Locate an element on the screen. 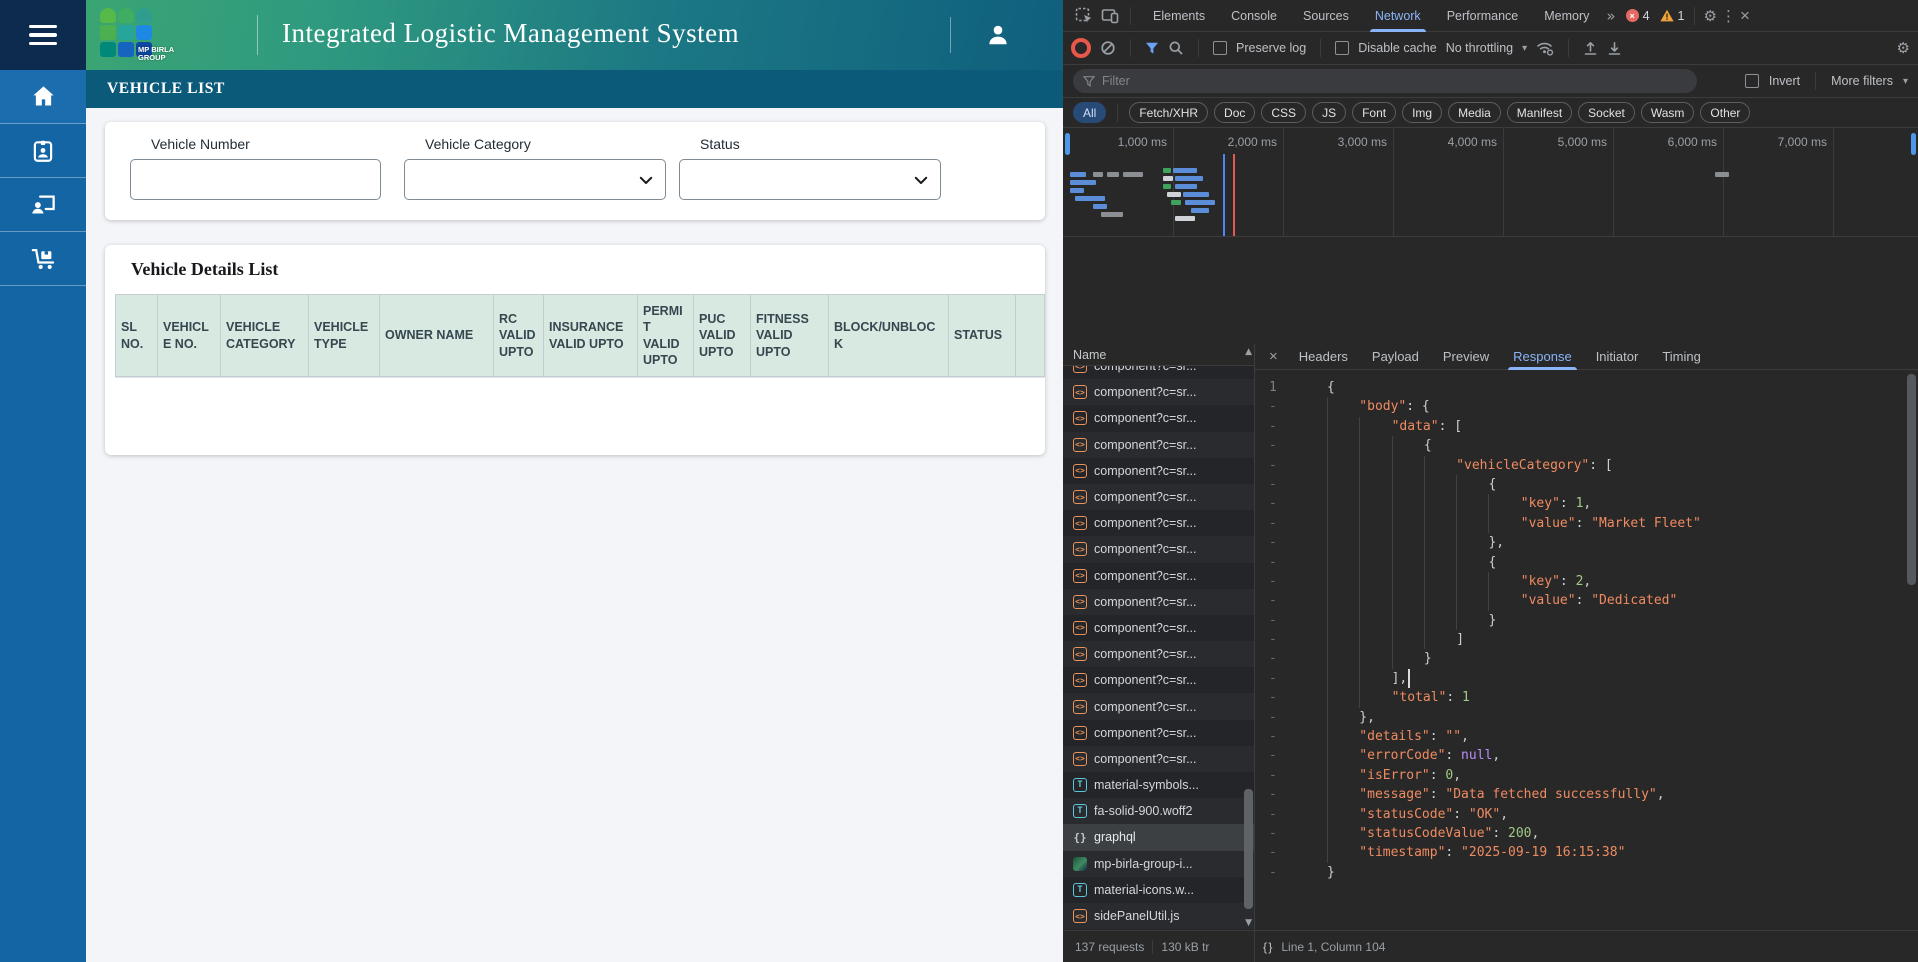 Image resolution: width=1918 pixels, height=962 pixels. chip-img: Img is located at coordinates (1422, 112).